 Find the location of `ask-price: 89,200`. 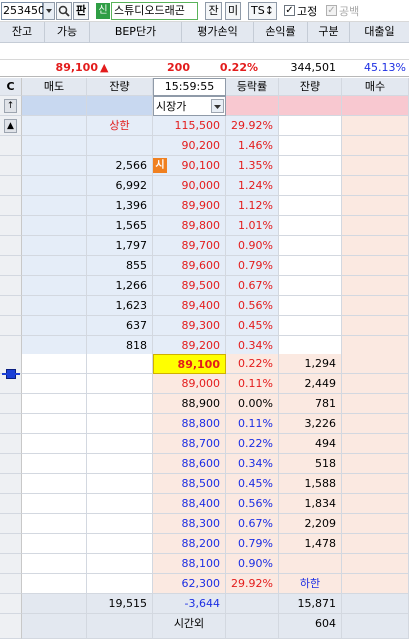

ask-price: 89,200 is located at coordinates (189, 346).